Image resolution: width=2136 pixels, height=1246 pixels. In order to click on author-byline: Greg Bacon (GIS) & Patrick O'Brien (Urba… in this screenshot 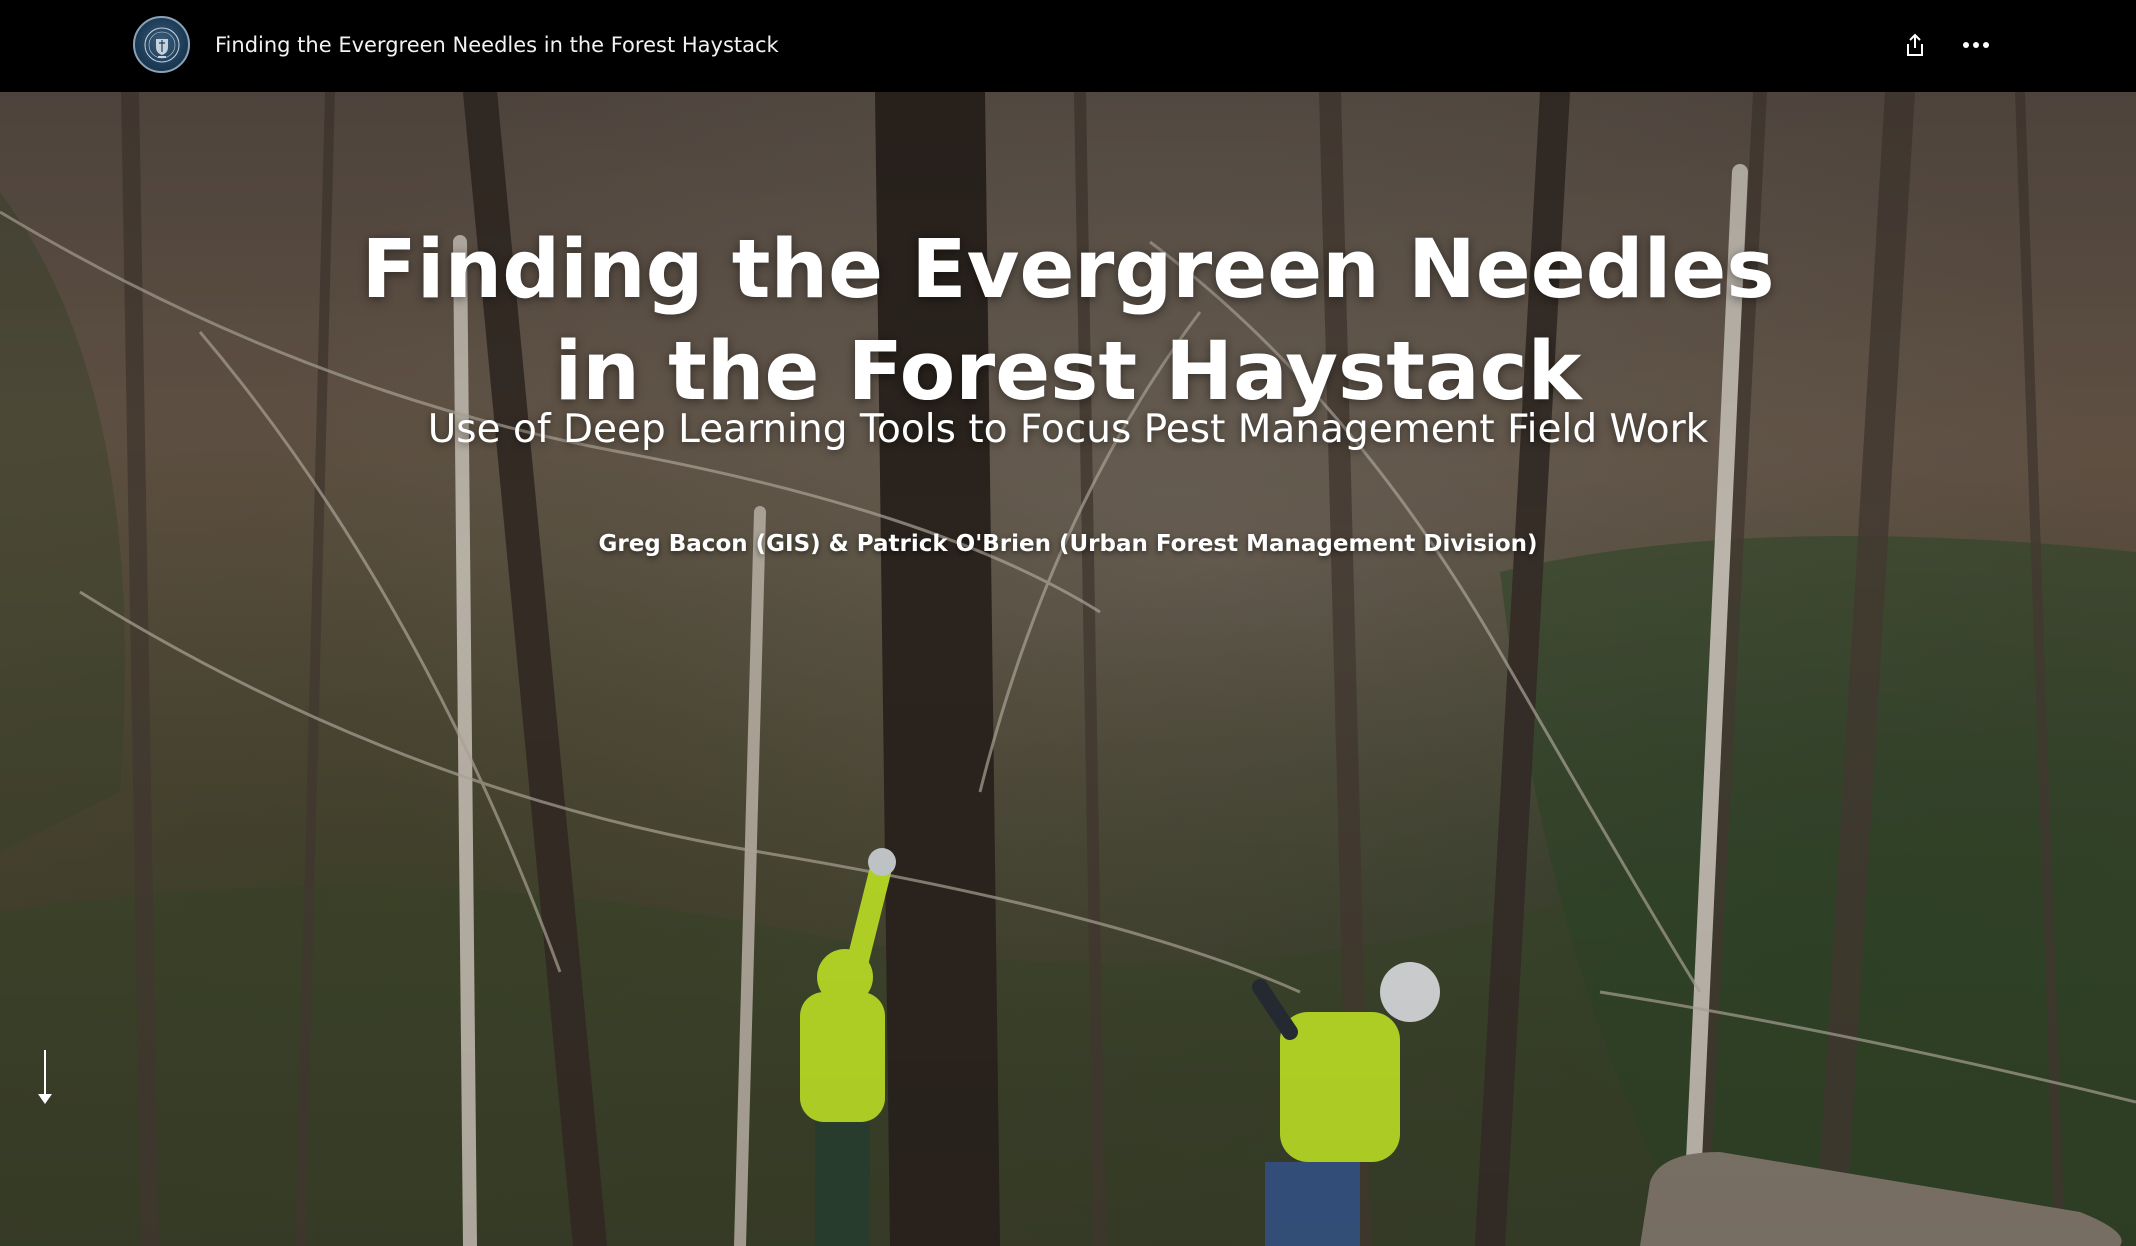, I will do `click(1068, 544)`.